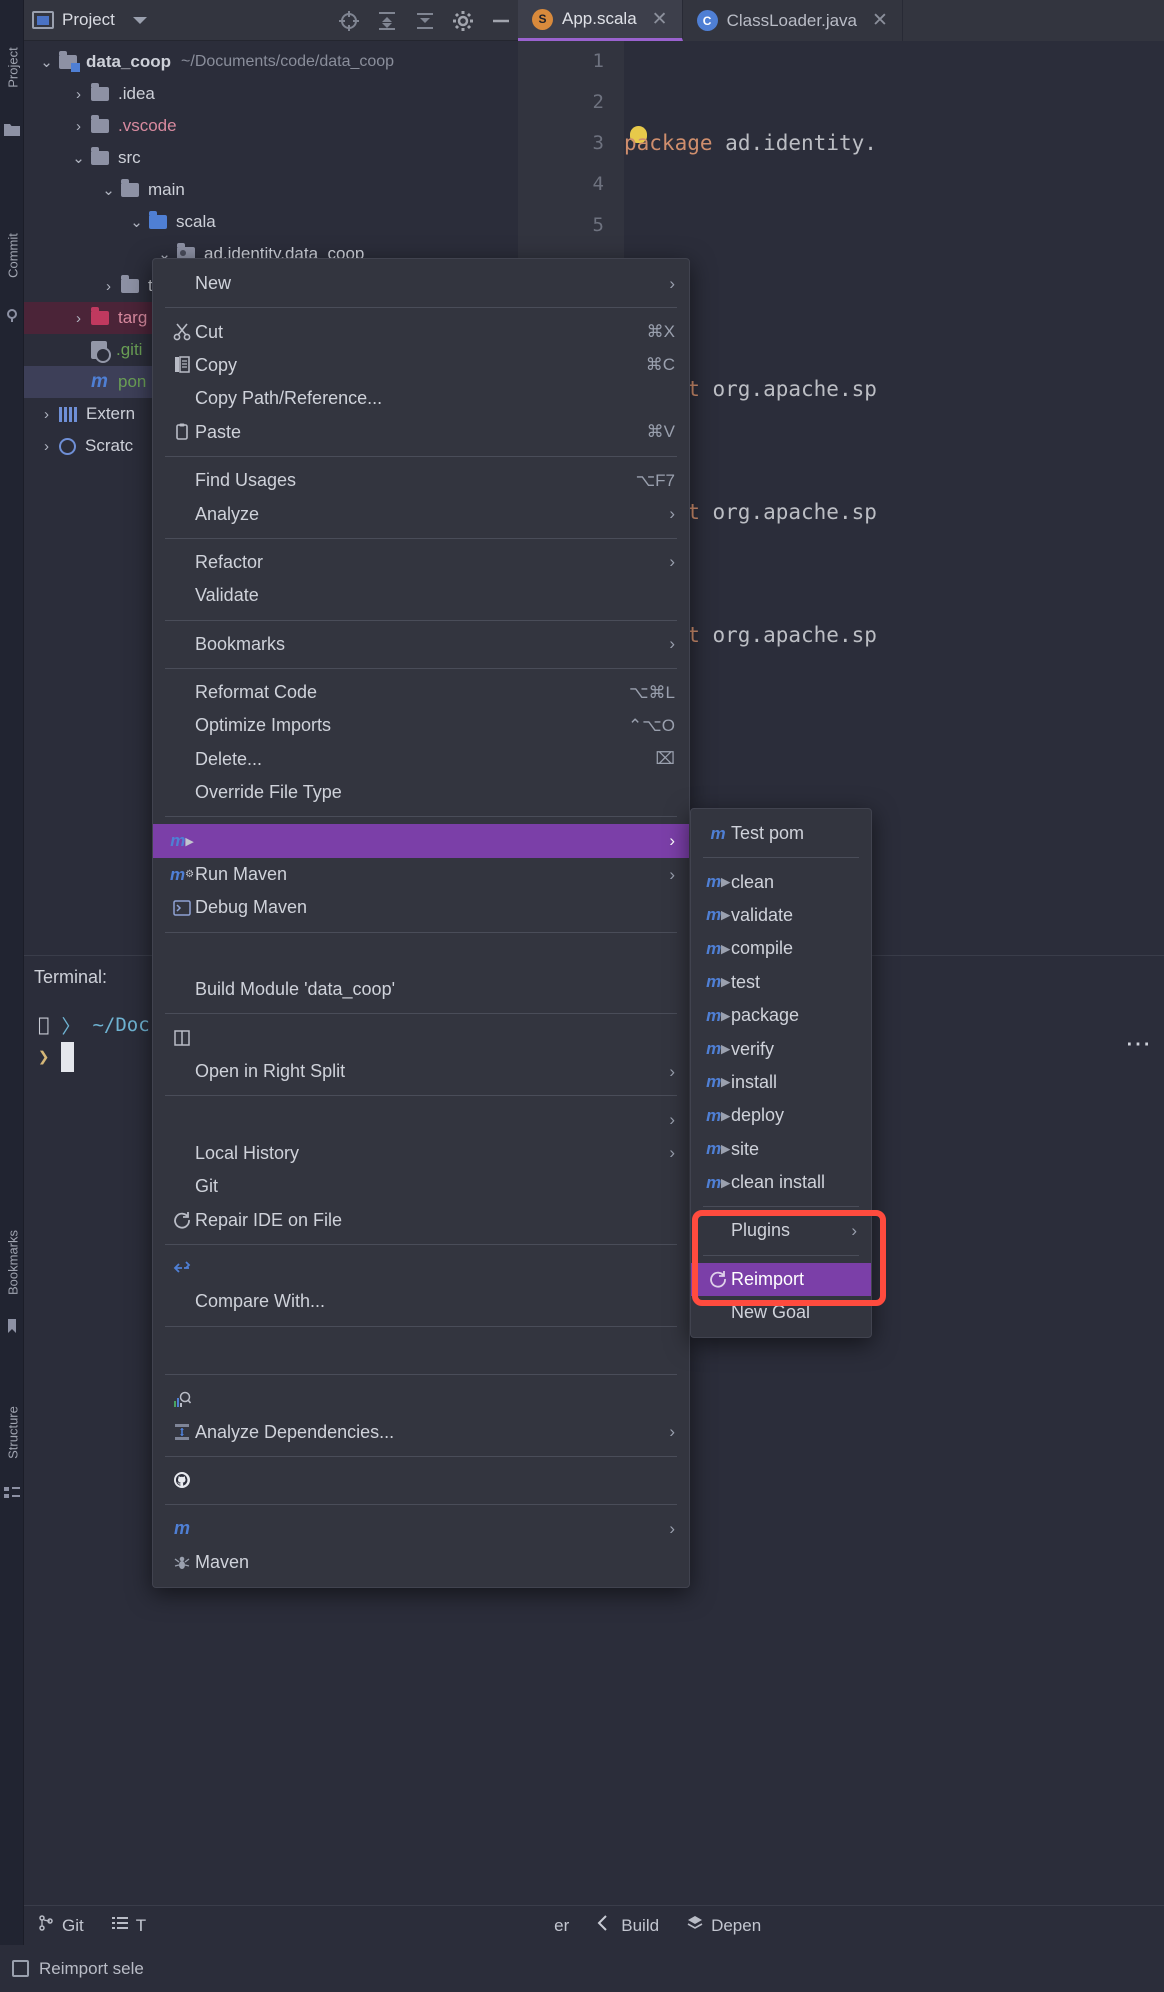  What do you see at coordinates (421, 365) in the screenshot?
I see `menu-item-copy: Copy ⌘C` at bounding box center [421, 365].